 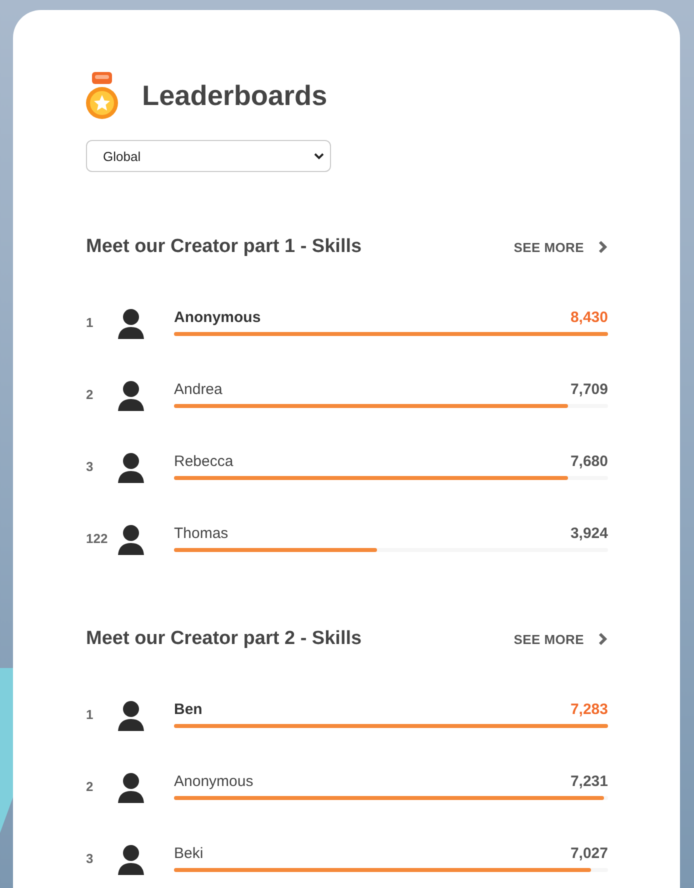 I want to click on page-title: Leaderboards, so click(x=235, y=96).